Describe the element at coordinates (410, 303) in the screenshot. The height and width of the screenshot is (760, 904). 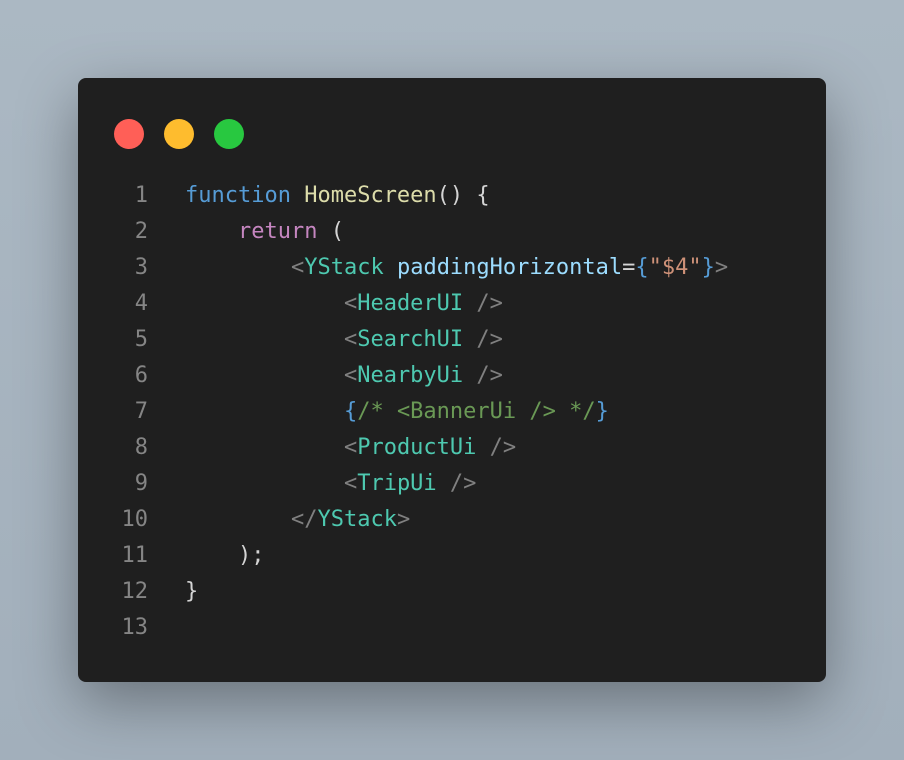
I see `code-token: HeaderUI` at that location.